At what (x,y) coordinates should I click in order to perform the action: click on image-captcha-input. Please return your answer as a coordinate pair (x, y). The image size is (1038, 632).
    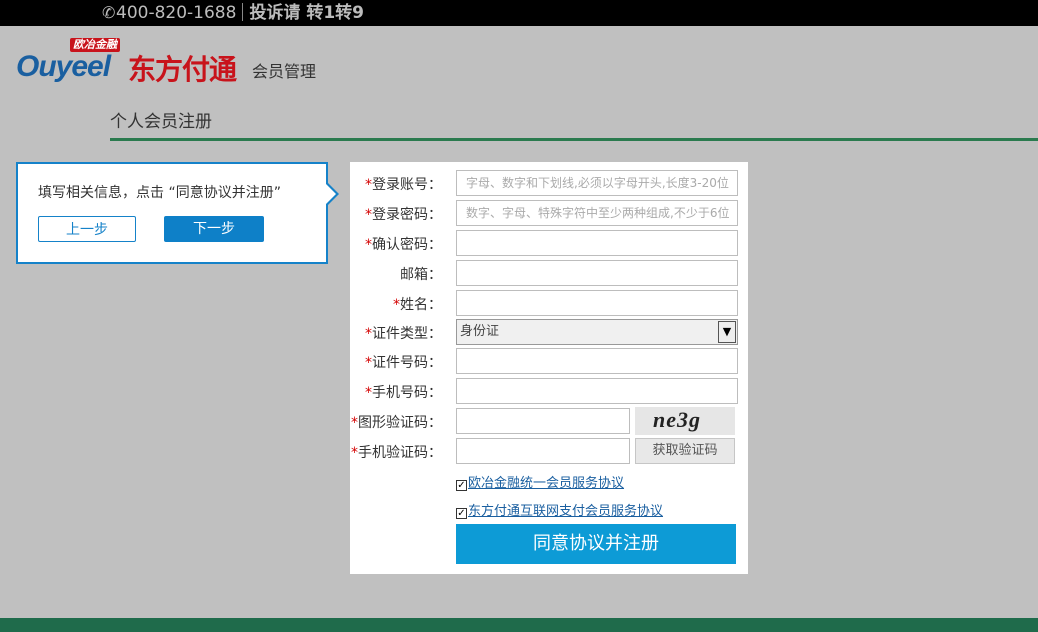
    Looking at the image, I should click on (543, 421).